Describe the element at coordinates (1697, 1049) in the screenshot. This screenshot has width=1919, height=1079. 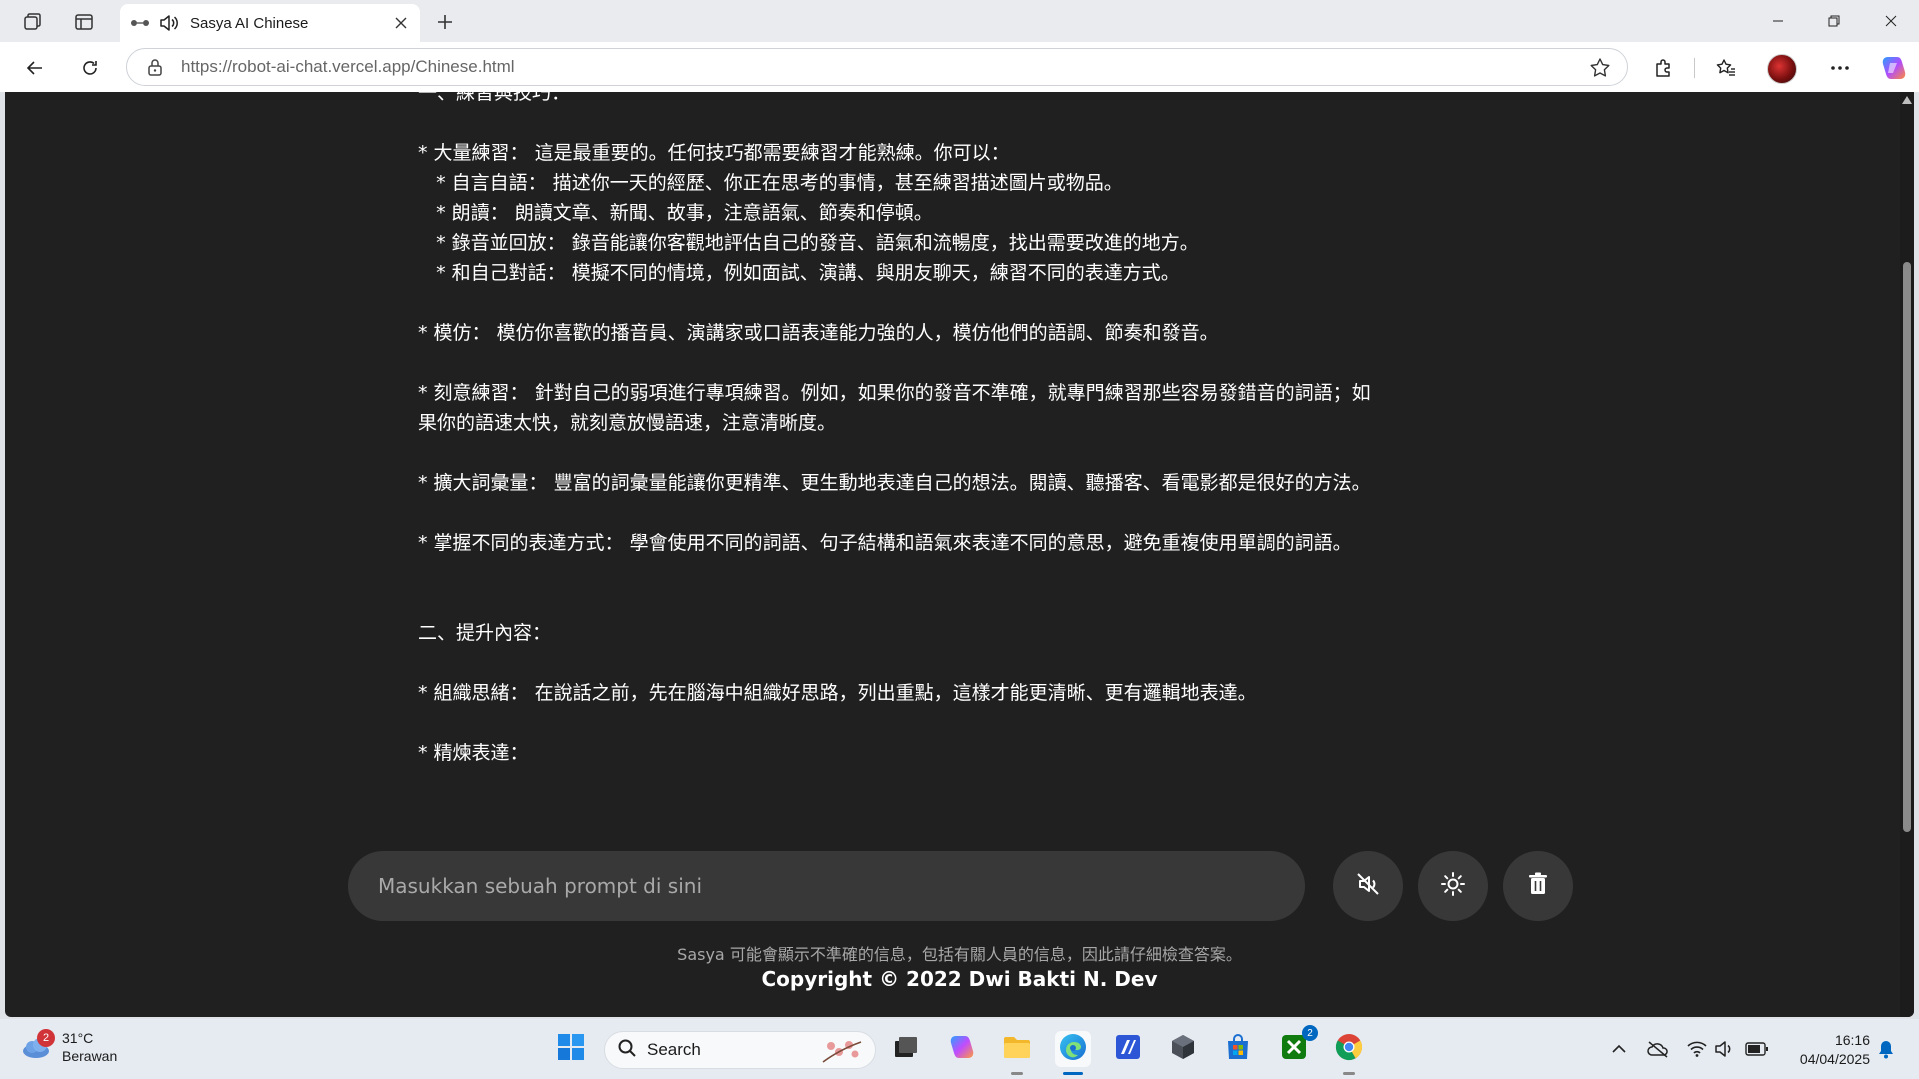
I see `wifi-icon` at that location.